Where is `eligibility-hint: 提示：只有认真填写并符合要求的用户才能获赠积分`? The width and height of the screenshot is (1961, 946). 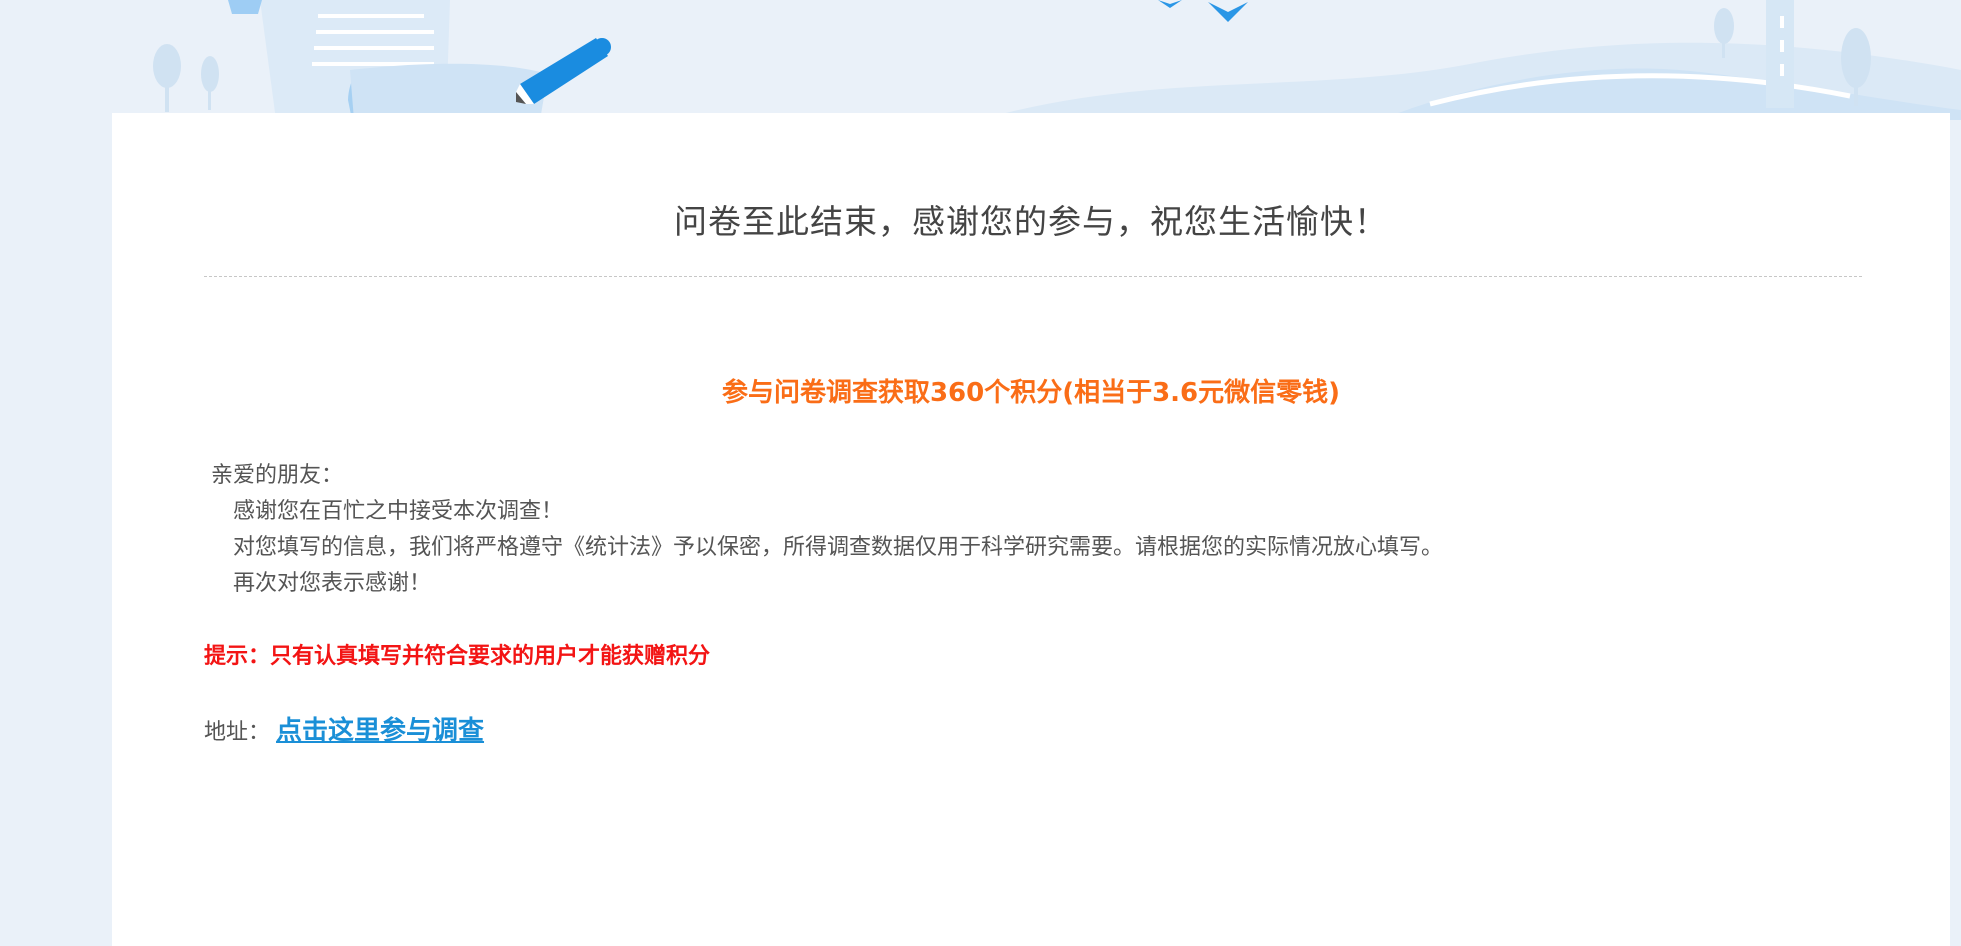
eligibility-hint: 提示：只有认真填写并符合要求的用户才能获赠积分 is located at coordinates (457, 656).